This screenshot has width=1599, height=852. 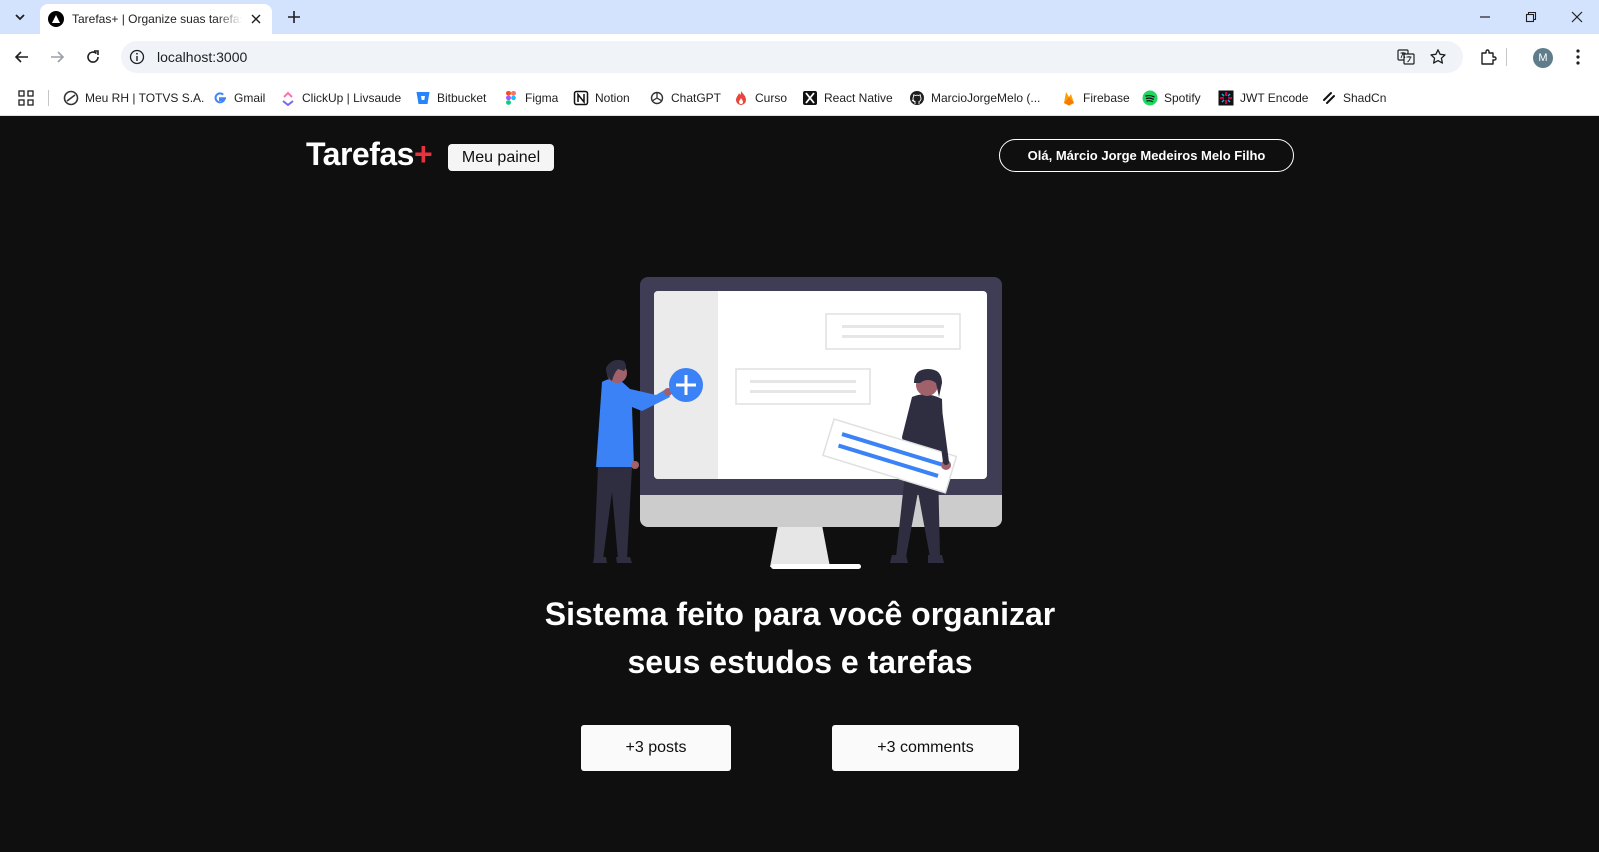 I want to click on bookmark-gmail: Gmail, so click(x=238, y=98).